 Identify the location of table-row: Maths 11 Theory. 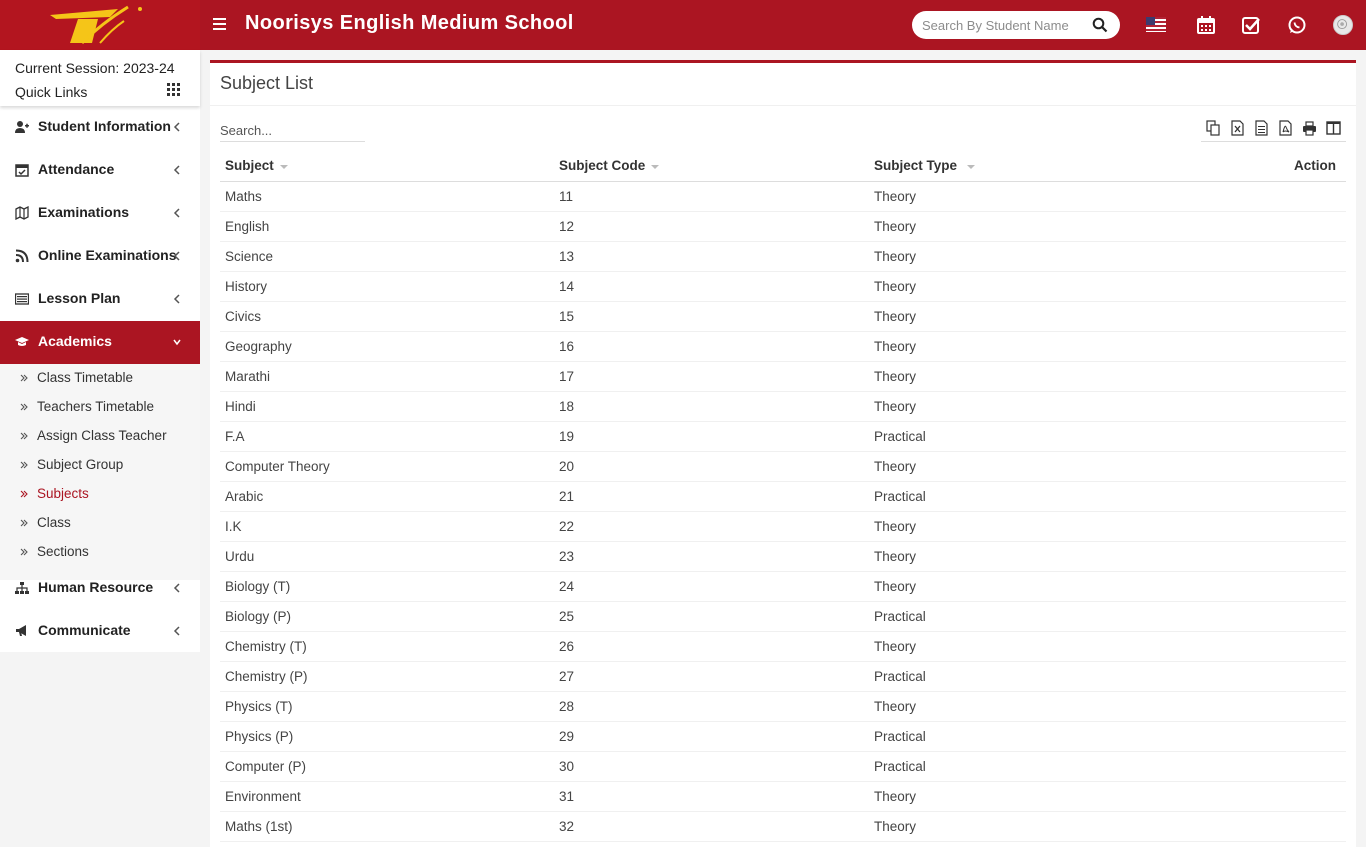
(783, 196).